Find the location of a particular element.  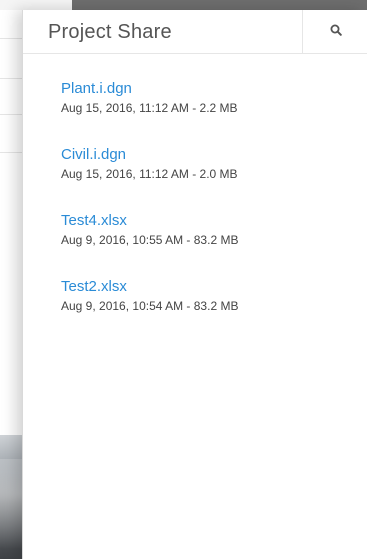

search-button is located at coordinates (334, 32).